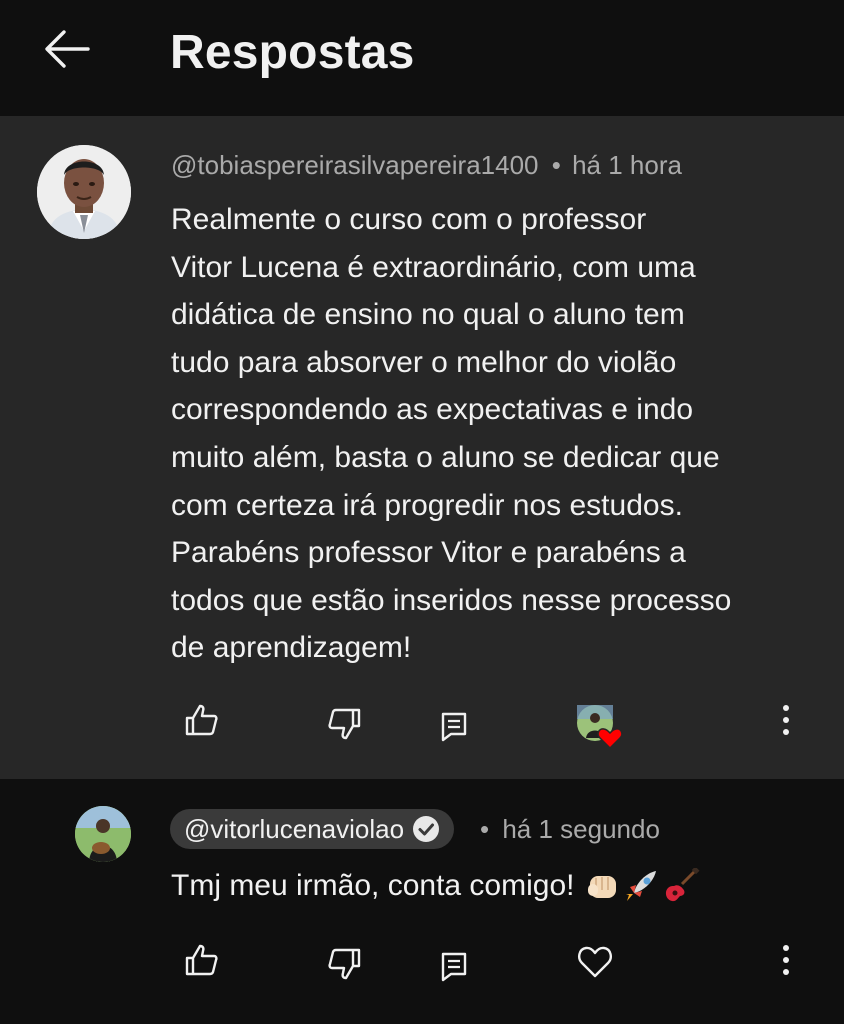 The width and height of the screenshot is (844, 1024). I want to click on verified-check-icon, so click(426, 829).